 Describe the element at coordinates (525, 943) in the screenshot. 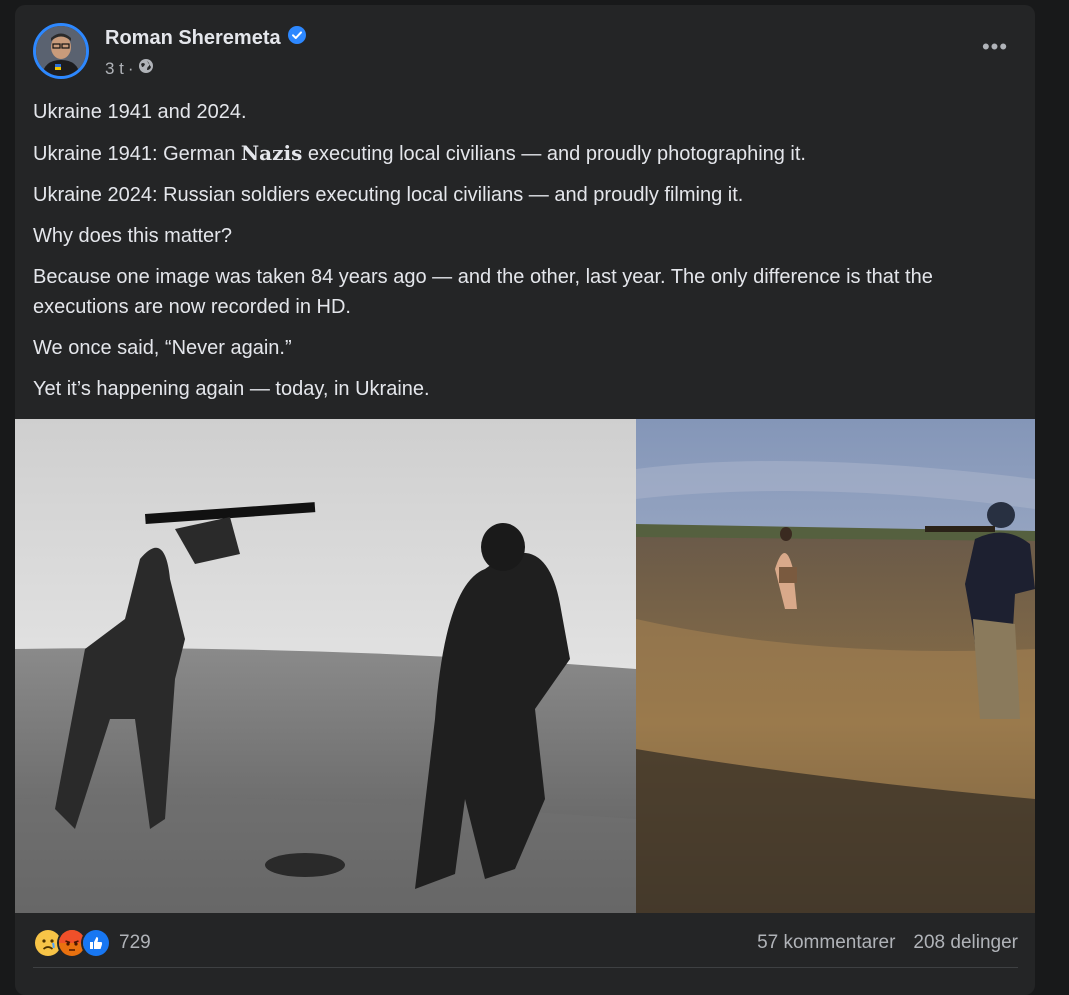

I see `post-stats-bar: 729 57 kommentarer 208 delinger` at that location.